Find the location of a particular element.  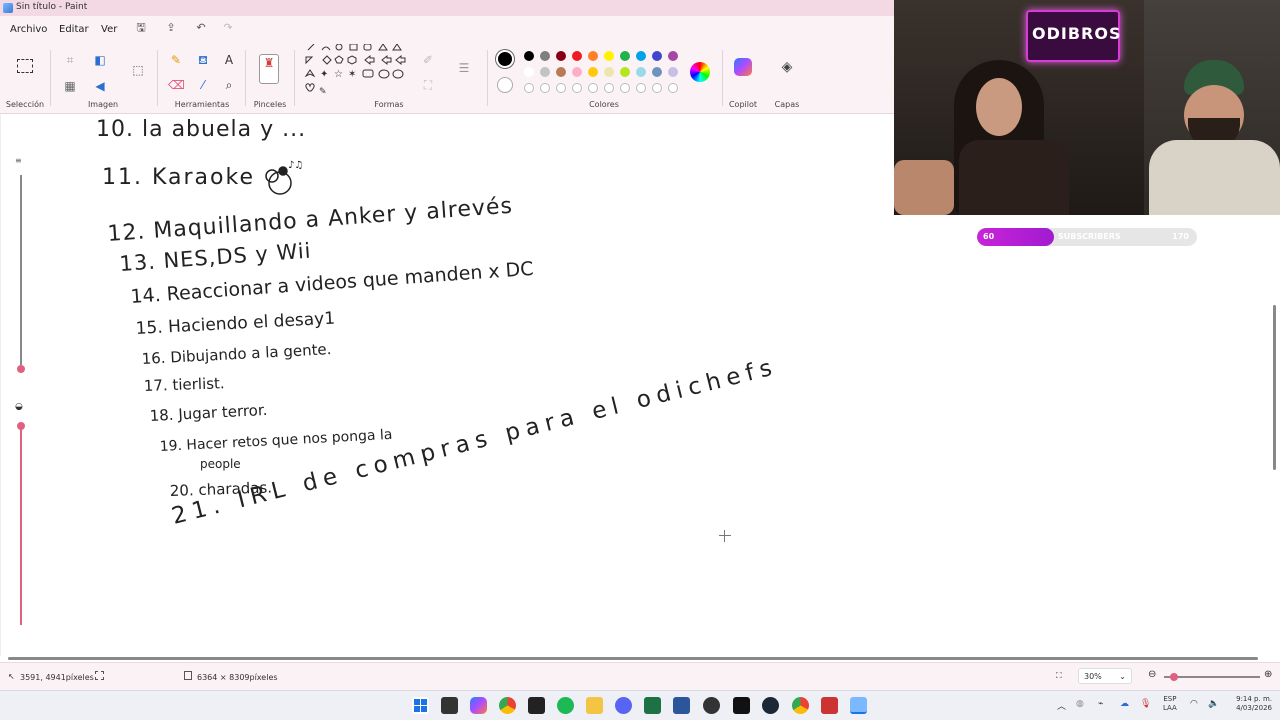

steam-icon is located at coordinates (770, 705).